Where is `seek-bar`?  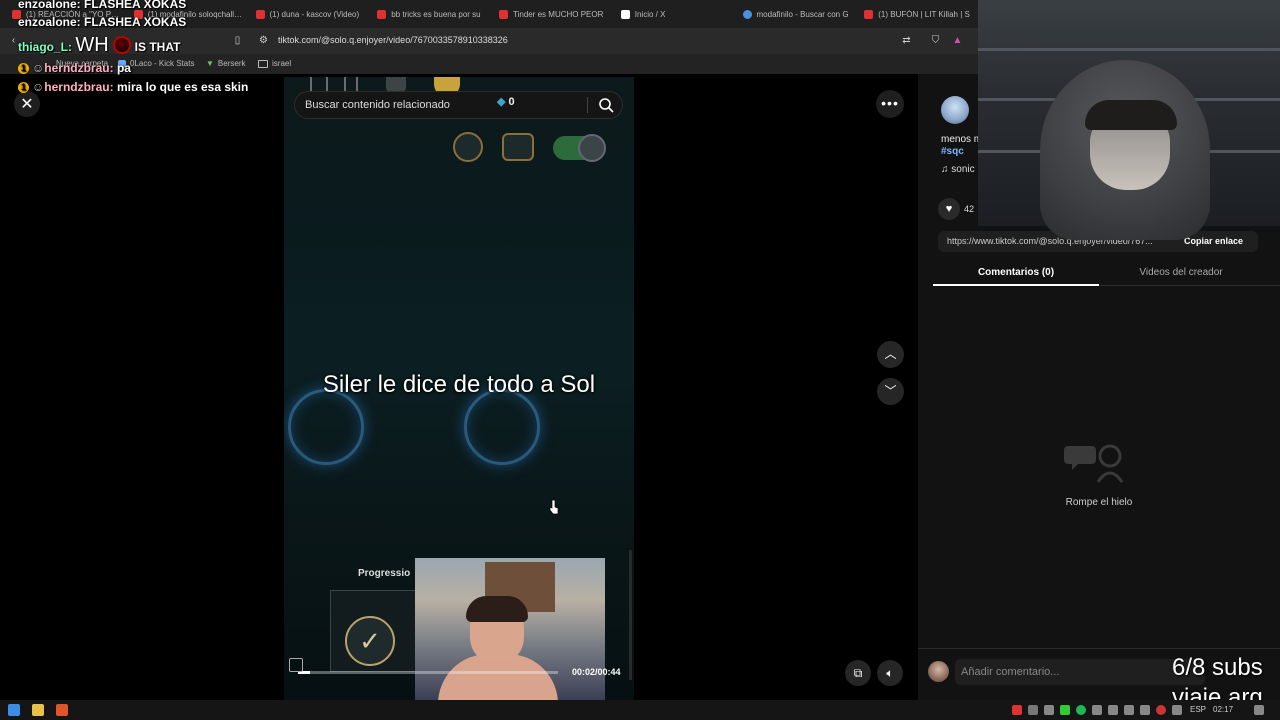 seek-bar is located at coordinates (428, 672).